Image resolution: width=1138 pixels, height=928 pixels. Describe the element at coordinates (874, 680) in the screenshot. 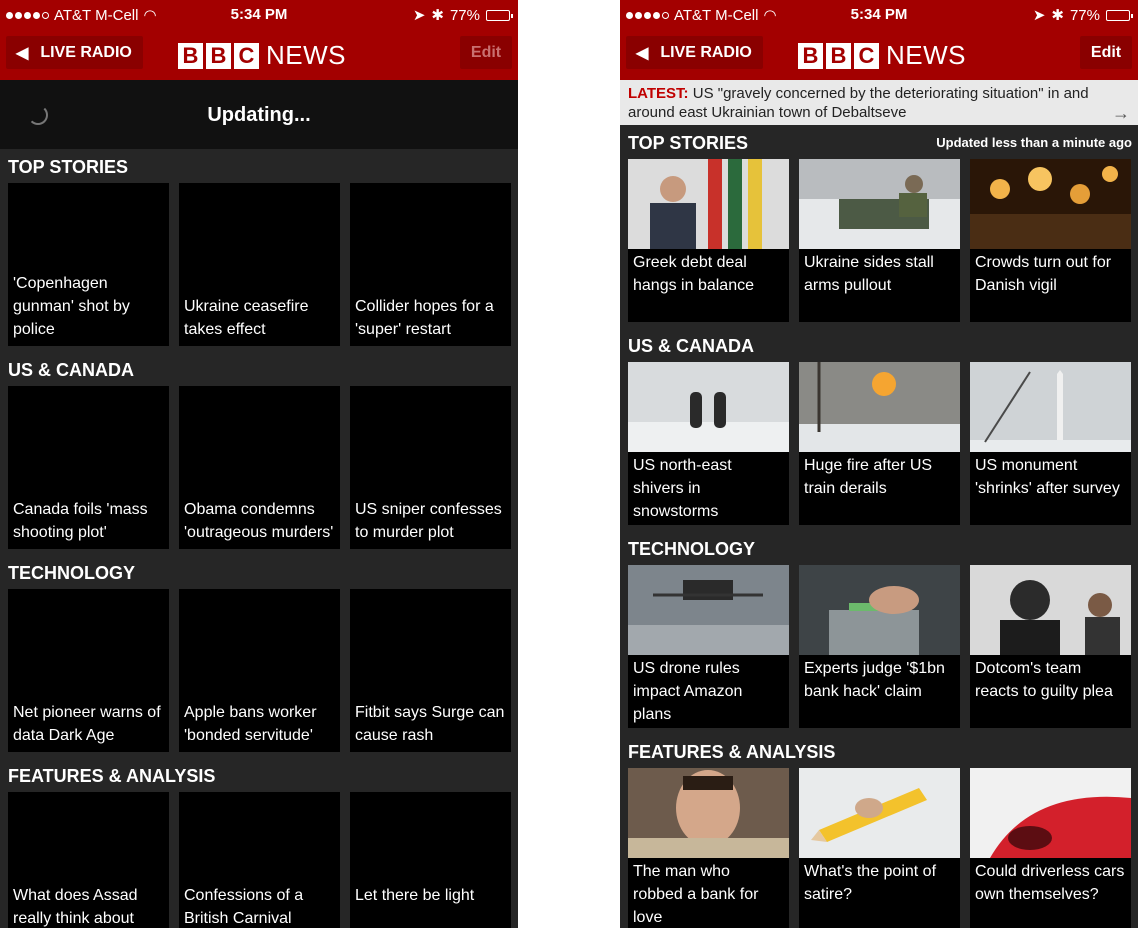

I see `story-headline: Experts judge '$1bn bank hack' claim` at that location.